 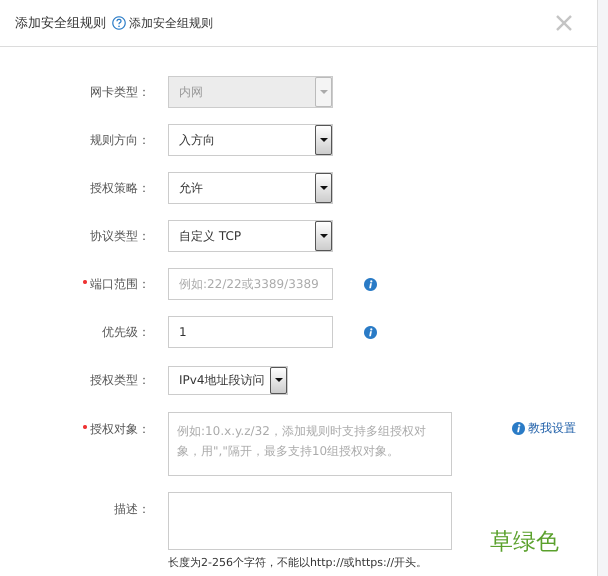 I want to click on text-area: 例如:10.x.y.z/32，添加规则时支持多组授权对象，用","隔开，最多支持10组授权对象。, so click(x=310, y=444).